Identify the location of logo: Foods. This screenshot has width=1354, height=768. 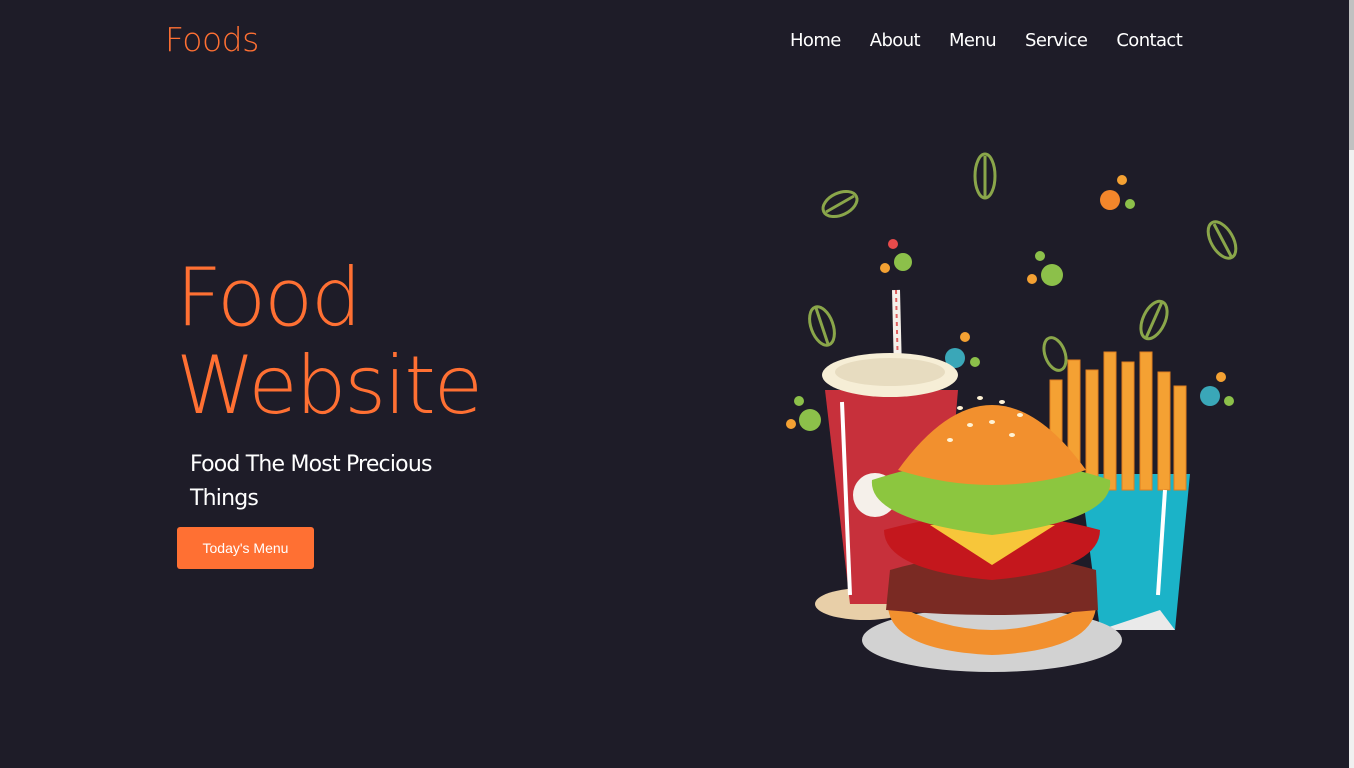
(212, 39).